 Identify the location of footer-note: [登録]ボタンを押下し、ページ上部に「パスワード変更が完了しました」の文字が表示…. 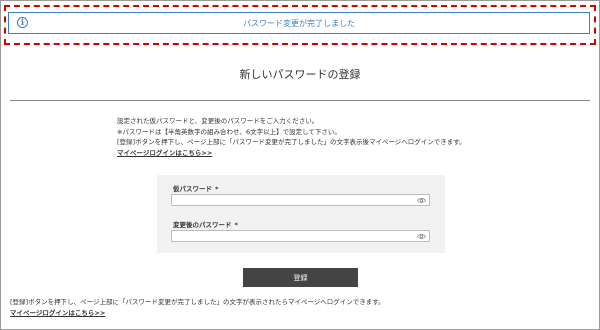
(300, 307).